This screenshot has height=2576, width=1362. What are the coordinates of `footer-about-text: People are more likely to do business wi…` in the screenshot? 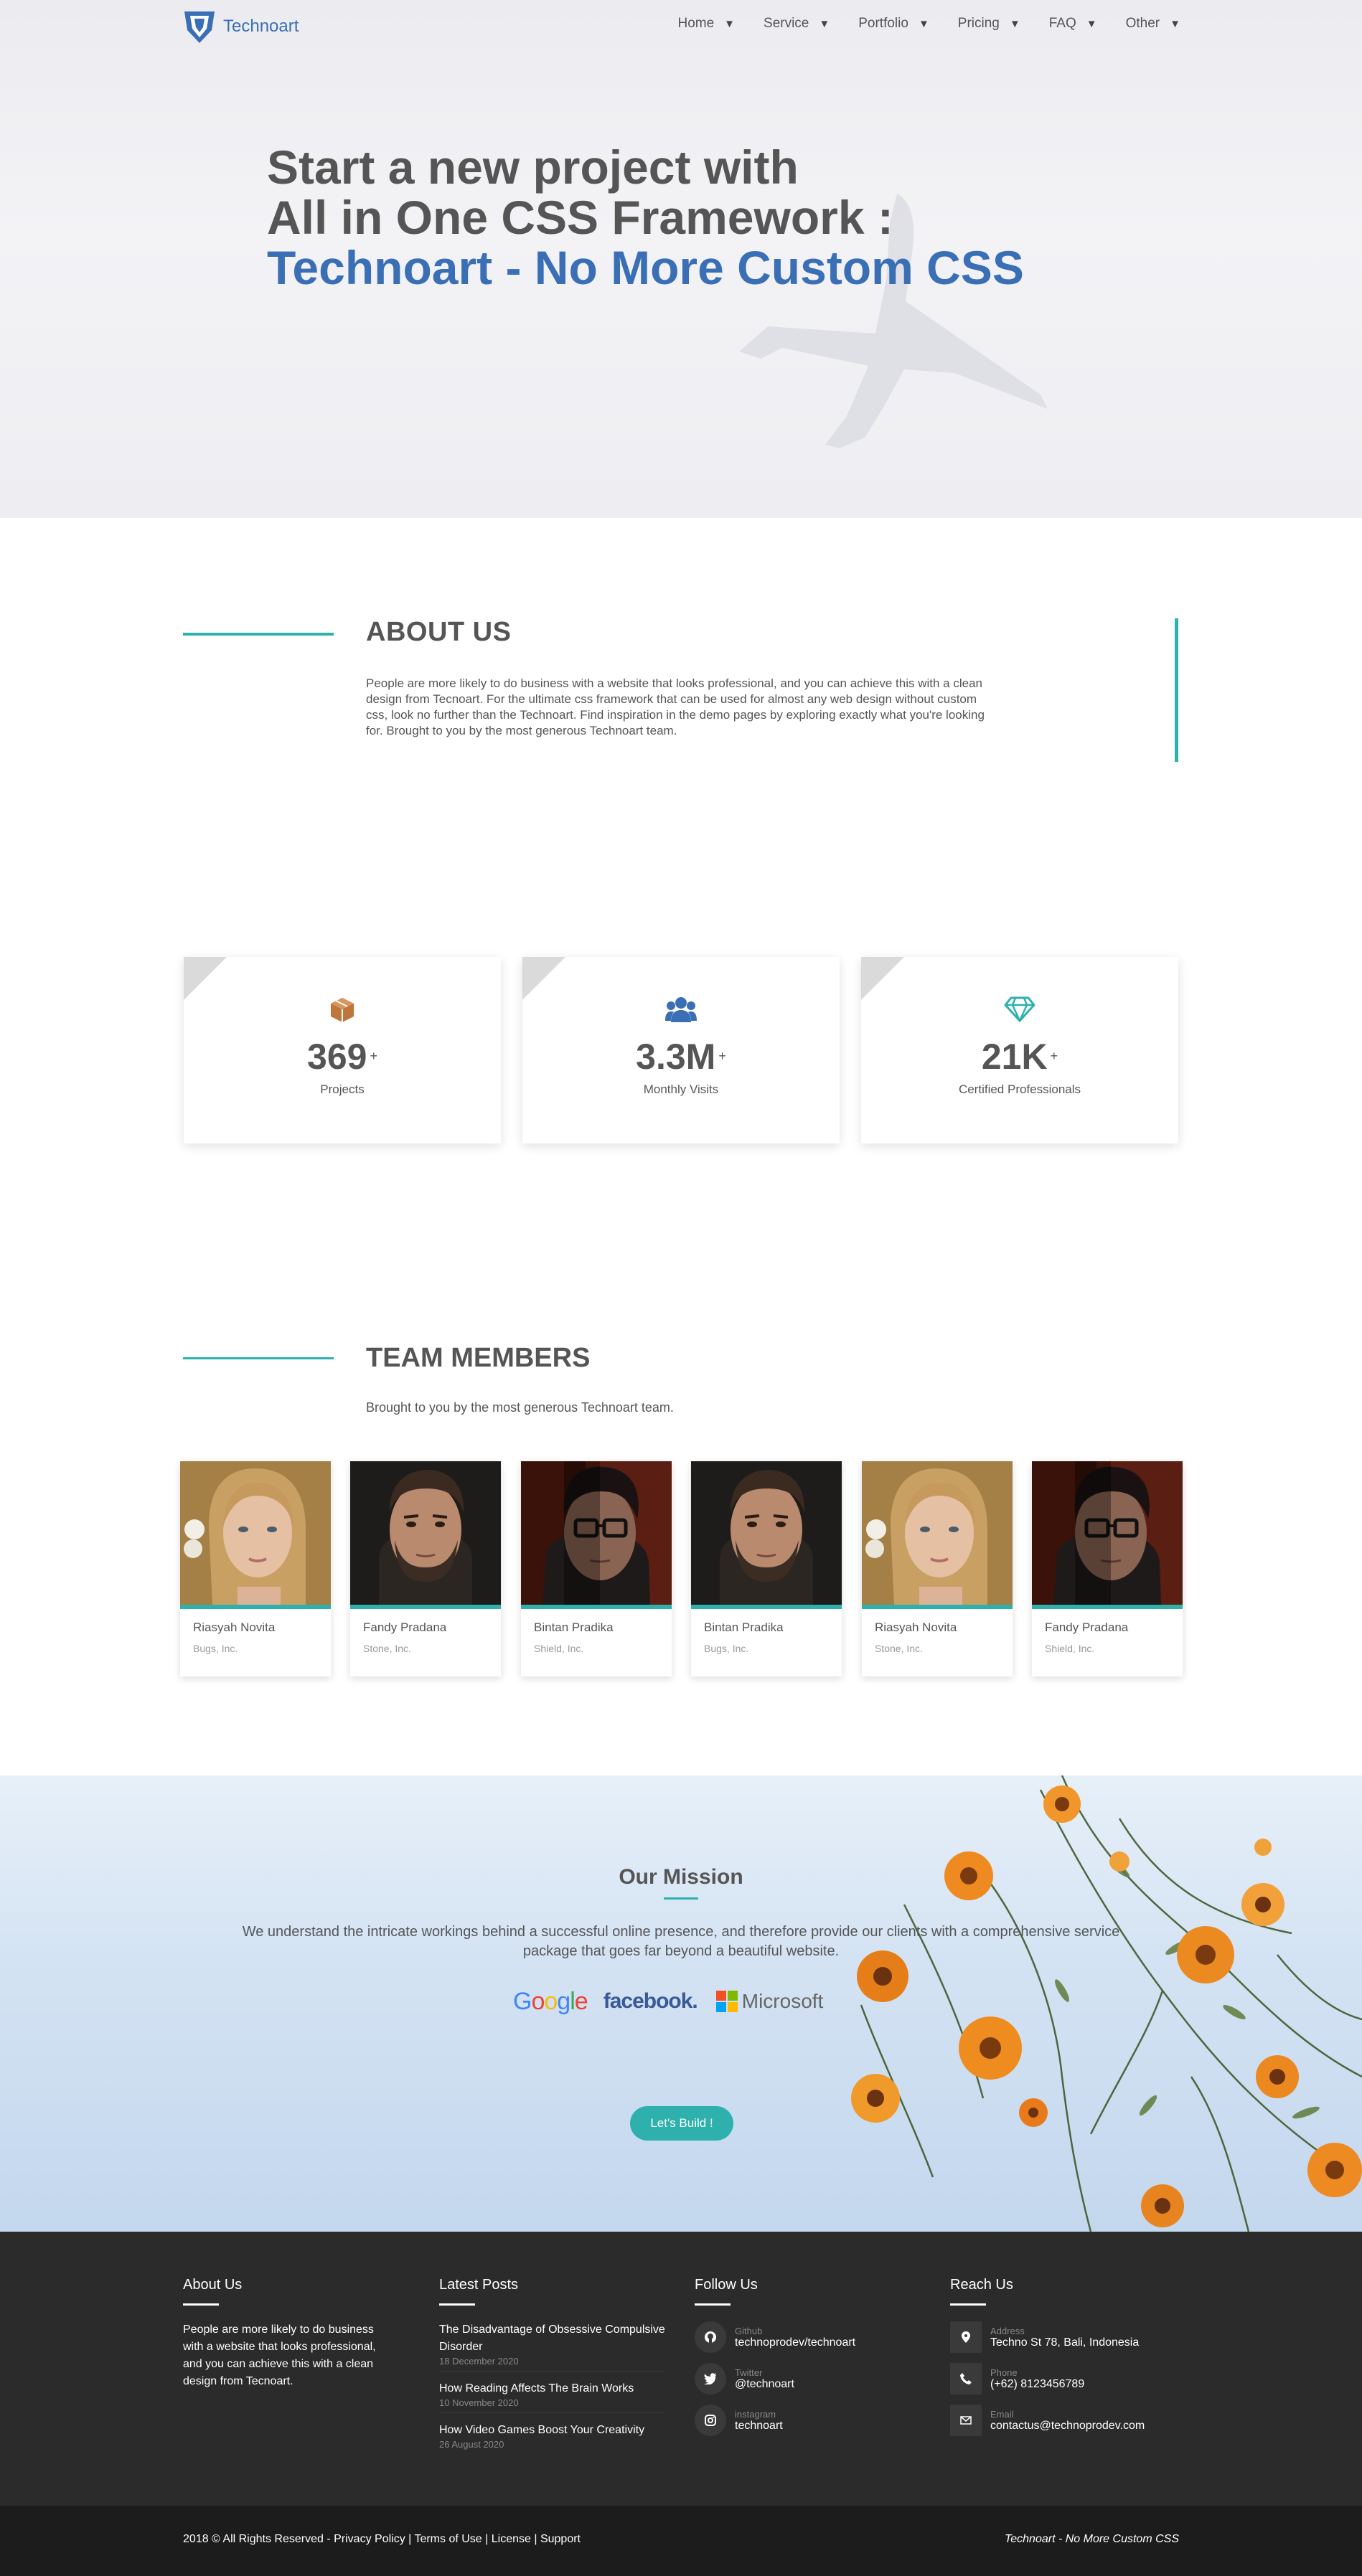 It's located at (279, 2355).